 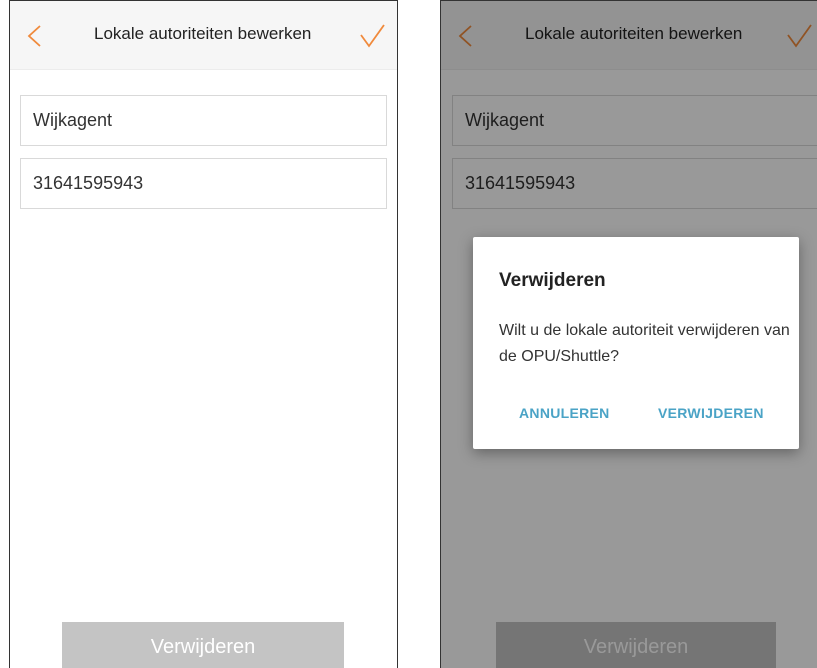 I want to click on name-field: Wijkagent, so click(x=203, y=120).